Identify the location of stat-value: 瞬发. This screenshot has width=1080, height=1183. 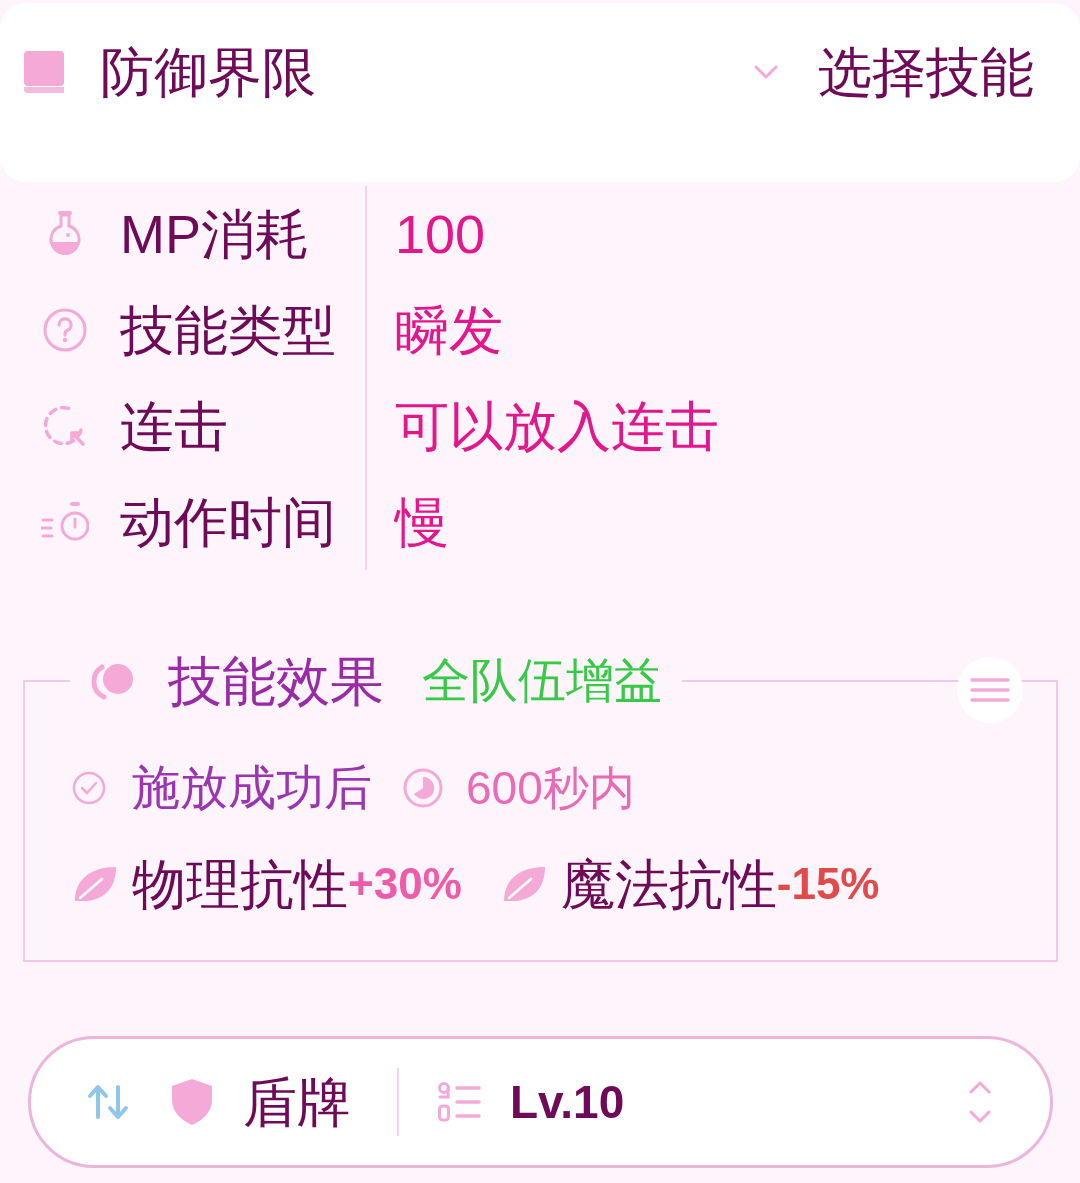
(449, 330).